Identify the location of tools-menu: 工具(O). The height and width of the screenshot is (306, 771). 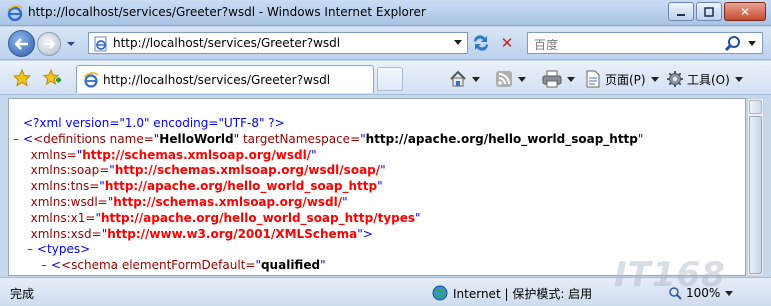
(704, 79).